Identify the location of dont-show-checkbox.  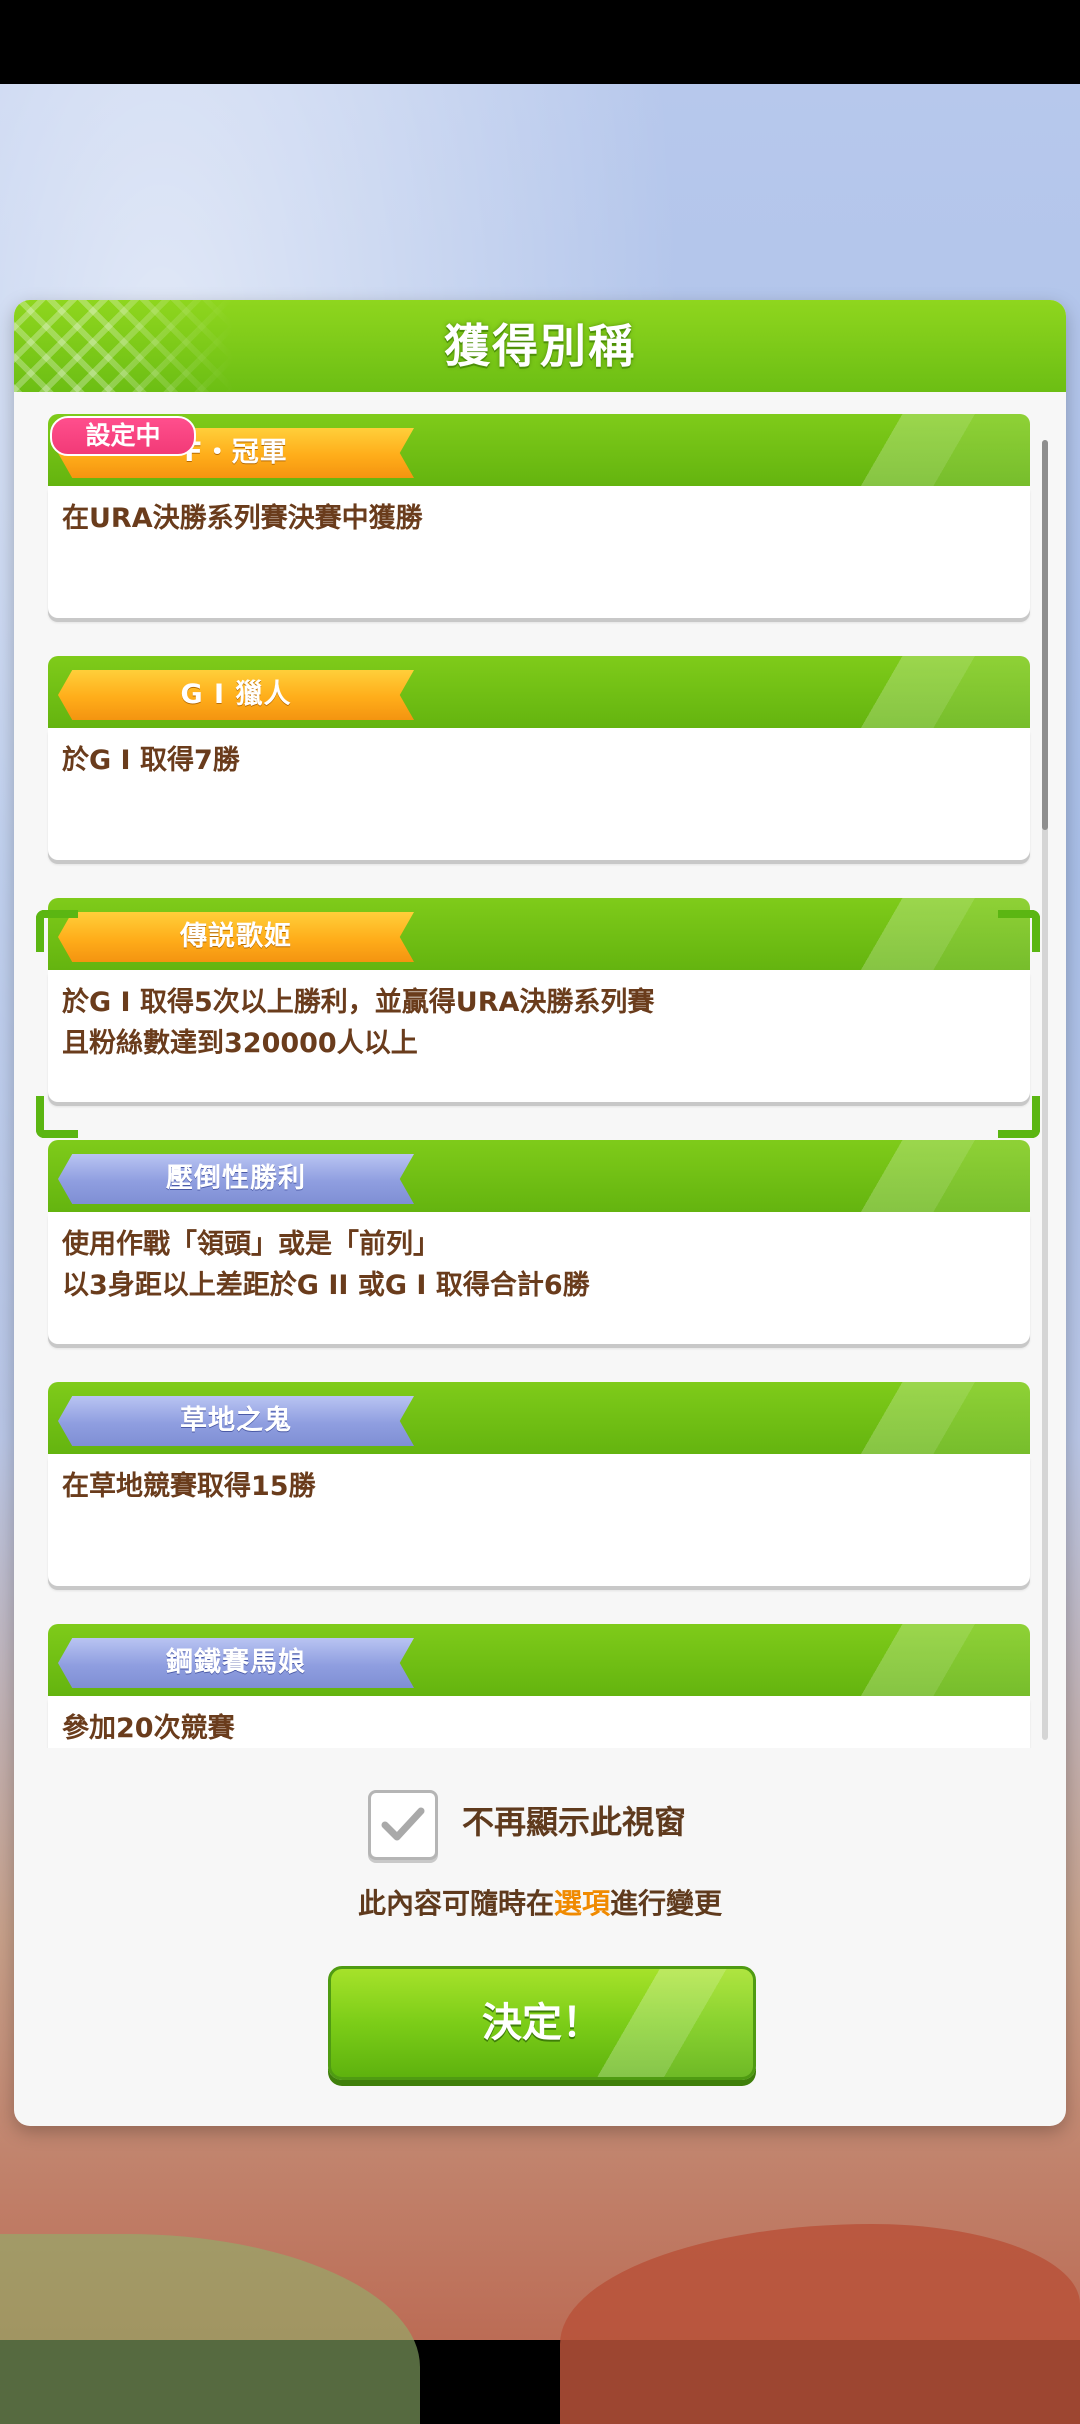
(403, 1825).